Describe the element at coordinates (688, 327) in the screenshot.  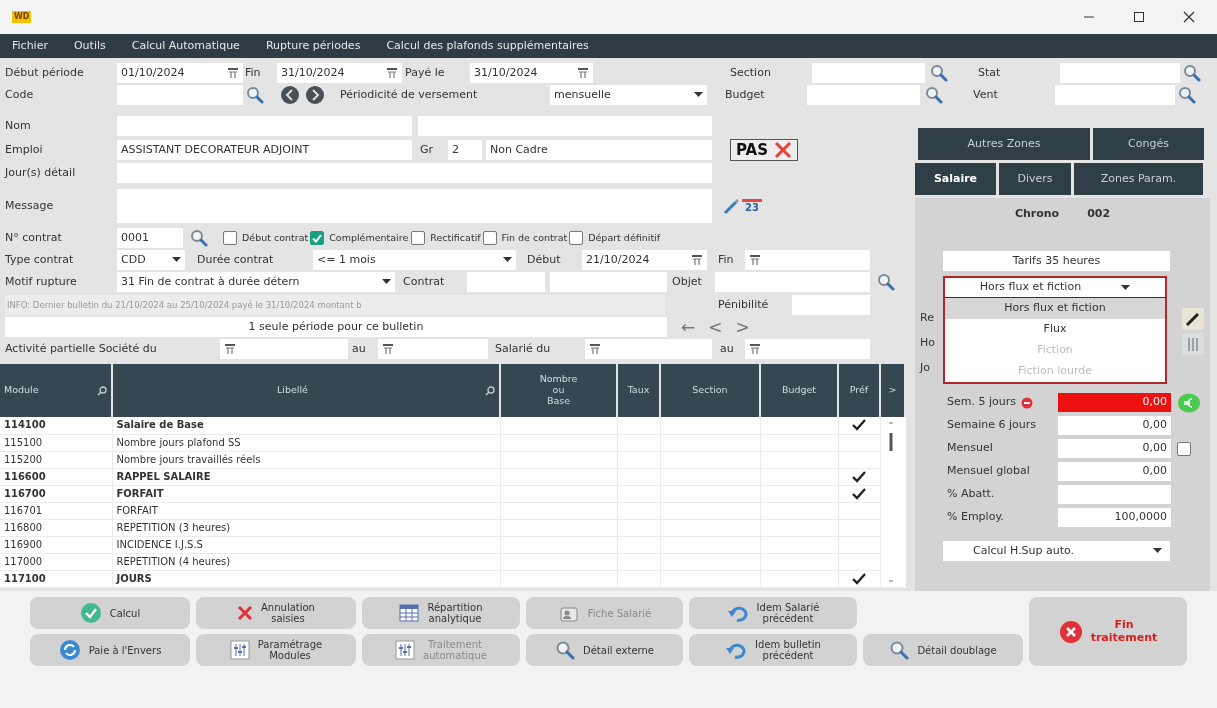
I see `arrow-button: ←` at that location.